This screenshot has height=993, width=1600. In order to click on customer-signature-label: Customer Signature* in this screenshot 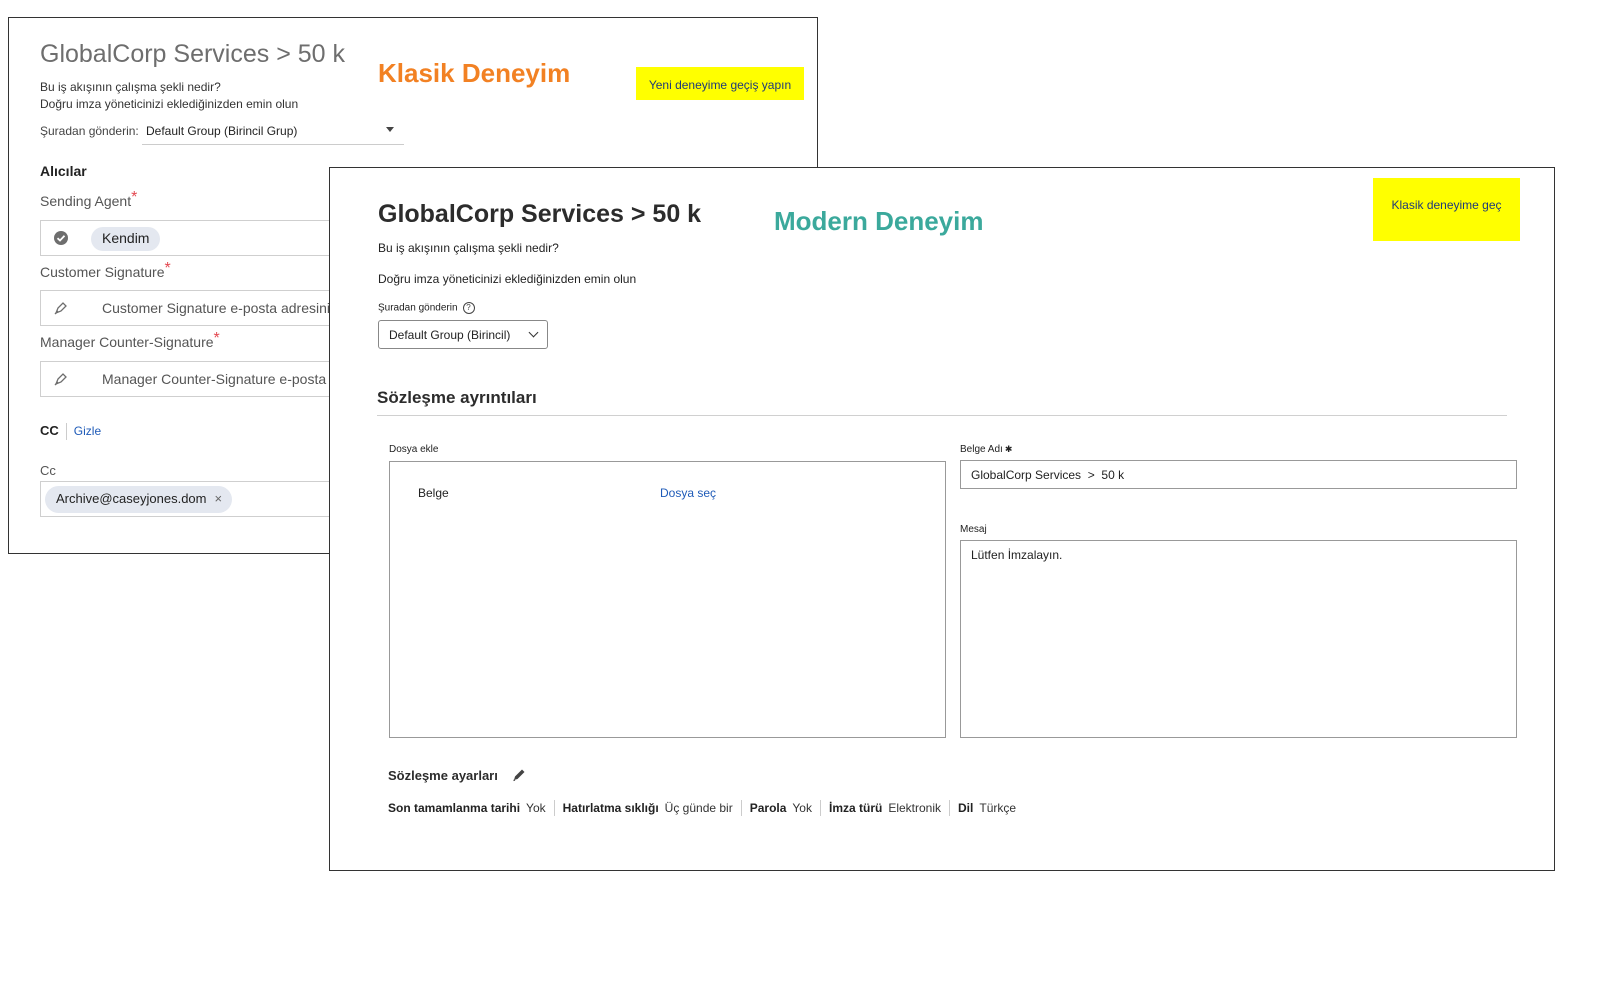, I will do `click(105, 271)`.